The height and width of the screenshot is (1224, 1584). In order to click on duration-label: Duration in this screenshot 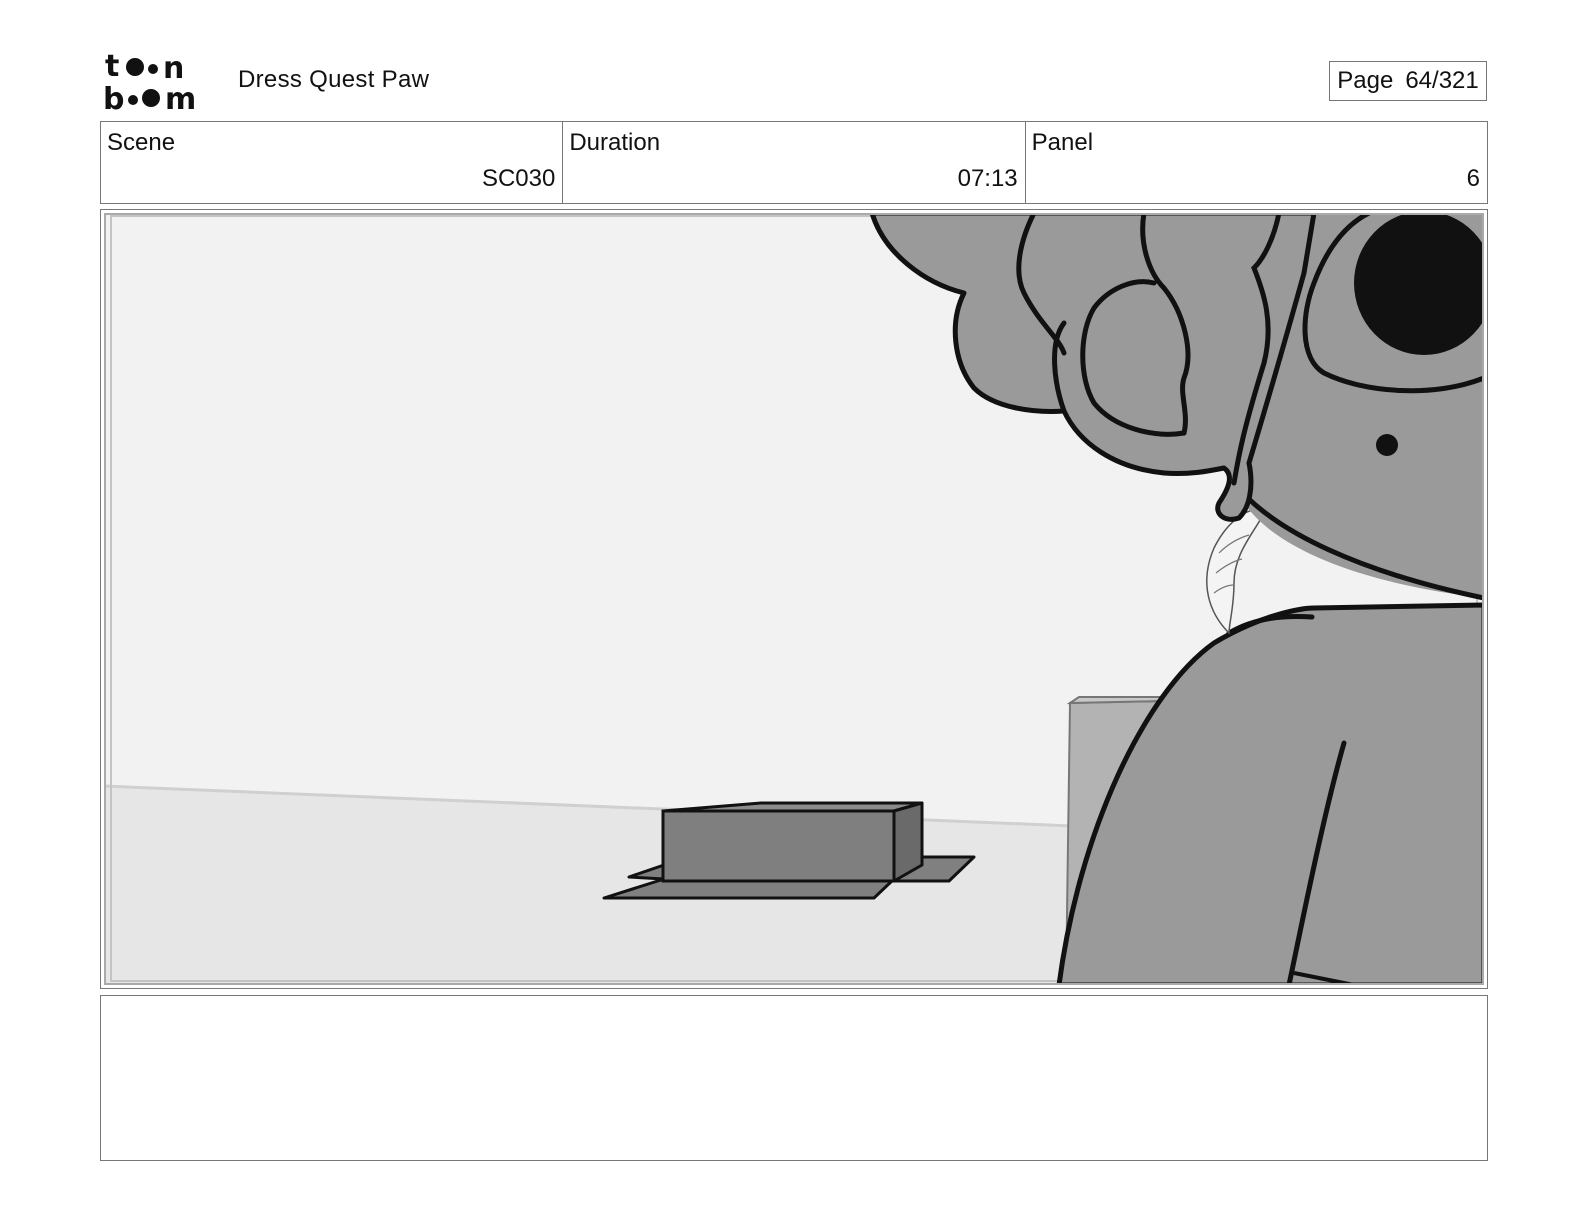, I will do `click(615, 142)`.